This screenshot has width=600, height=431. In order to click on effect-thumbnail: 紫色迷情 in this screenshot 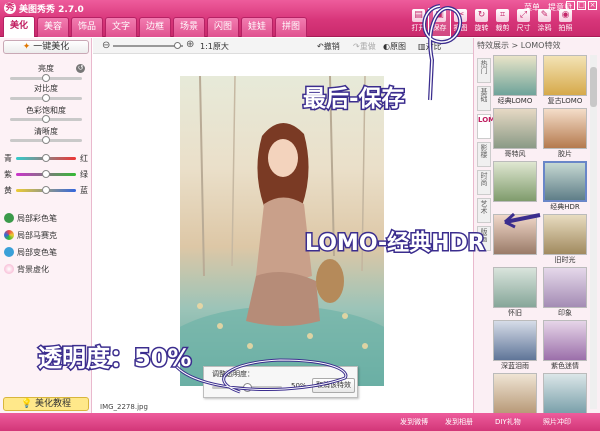, I will do `click(565, 346)`.